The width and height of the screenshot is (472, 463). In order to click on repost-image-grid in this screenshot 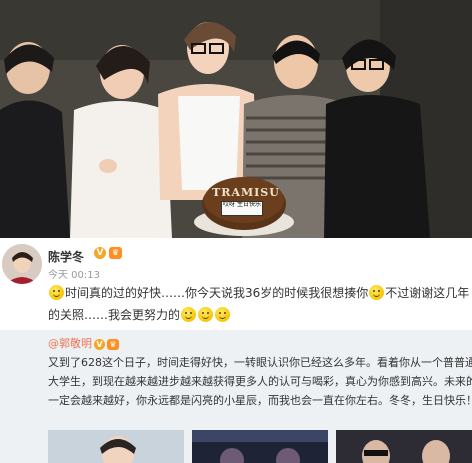, I will do `click(260, 446)`.